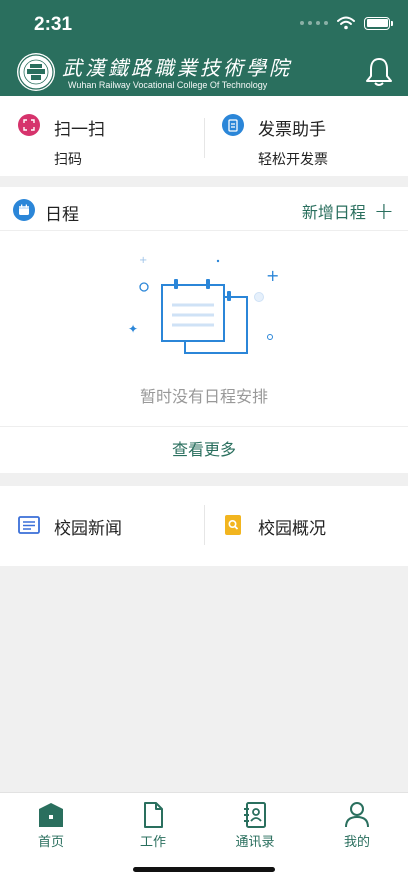  Describe the element at coordinates (88, 529) in the screenshot. I see `campus-news-title: 校园新闻` at that location.